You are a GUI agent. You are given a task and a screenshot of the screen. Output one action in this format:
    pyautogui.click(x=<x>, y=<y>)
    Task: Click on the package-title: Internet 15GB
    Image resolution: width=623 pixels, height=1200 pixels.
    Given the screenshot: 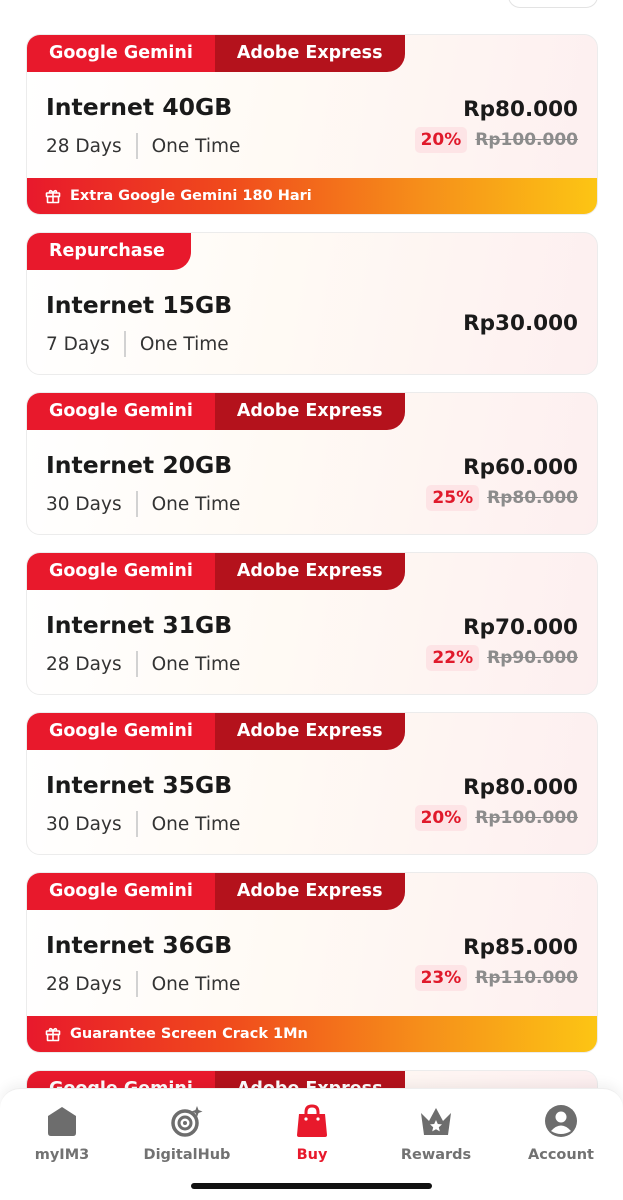 What is the action you would take?
    pyautogui.click(x=139, y=305)
    